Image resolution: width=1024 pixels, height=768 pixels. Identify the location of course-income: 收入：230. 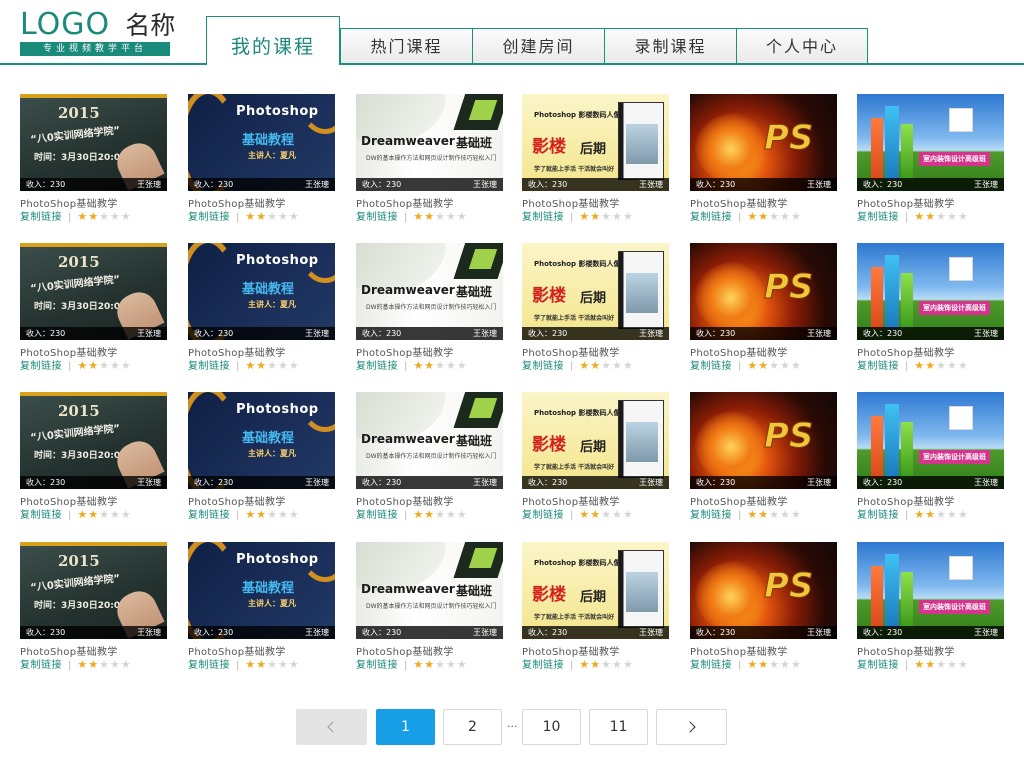
(548, 333).